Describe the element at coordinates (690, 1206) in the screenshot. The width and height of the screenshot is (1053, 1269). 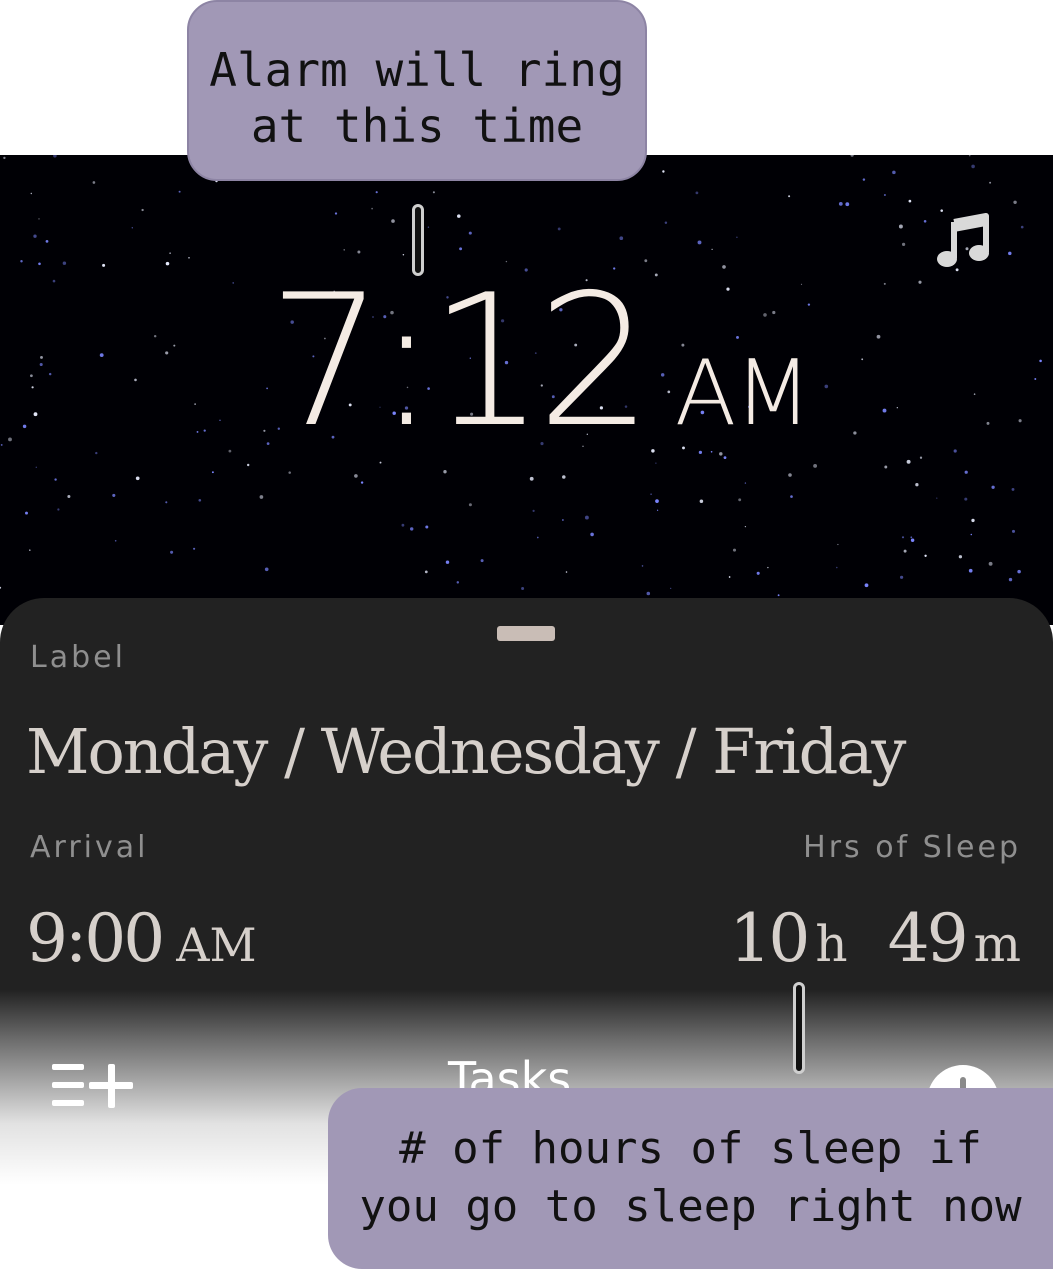
I see `sleep-callout-line2: you go to sleep right now` at that location.